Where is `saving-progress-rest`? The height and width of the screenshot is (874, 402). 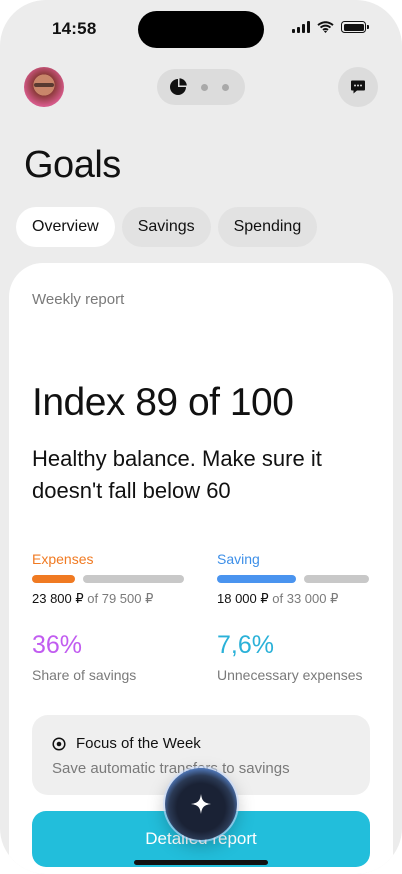 saving-progress-rest is located at coordinates (336, 579).